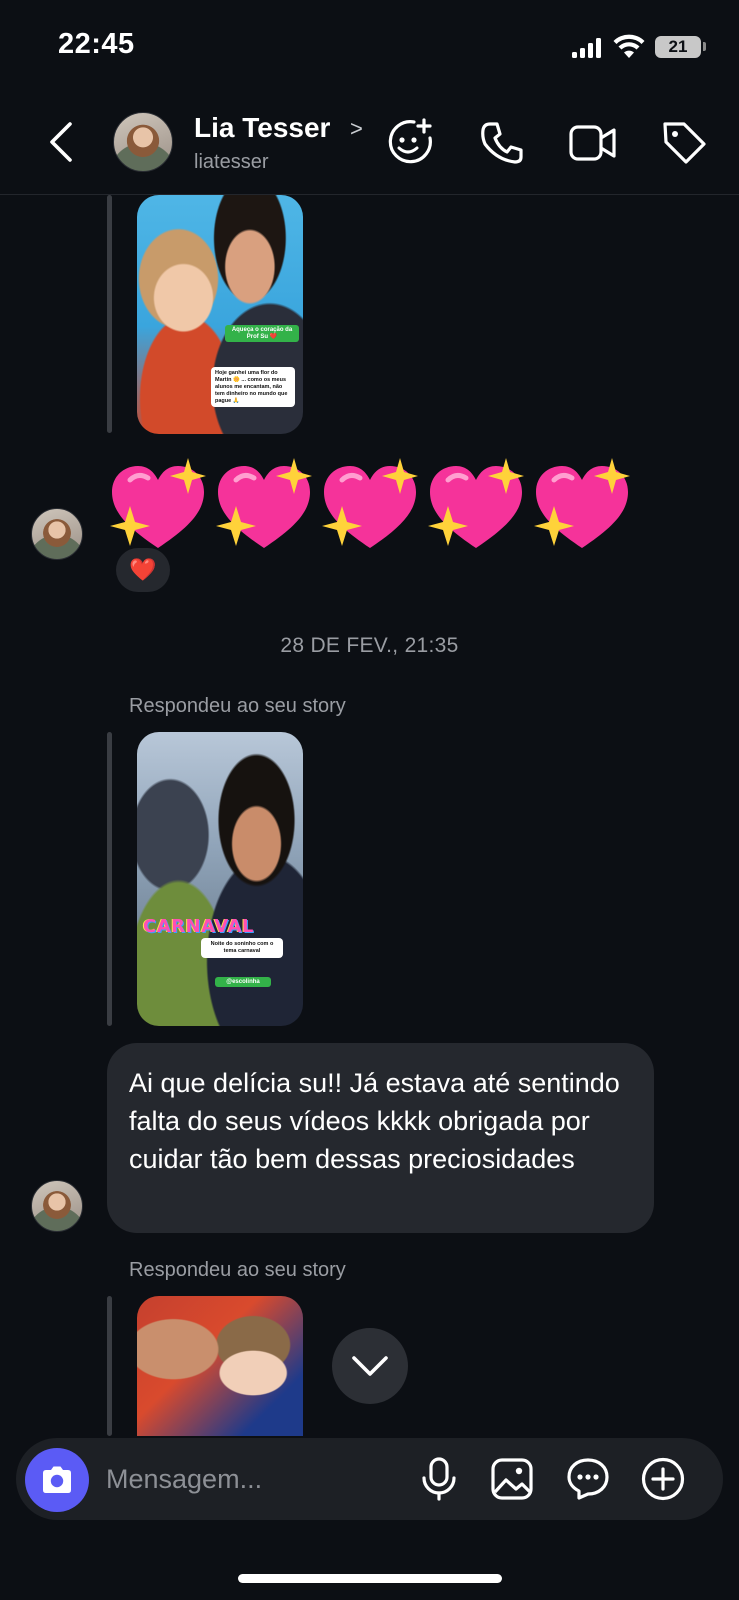  Describe the element at coordinates (593, 143) in the screenshot. I see `video-camera-icon` at that location.